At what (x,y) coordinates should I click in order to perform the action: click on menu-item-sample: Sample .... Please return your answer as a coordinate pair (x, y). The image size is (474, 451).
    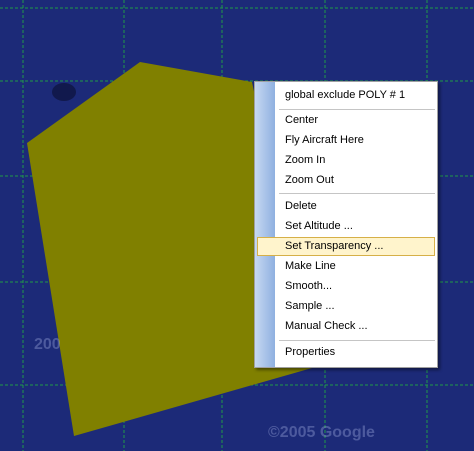
    Looking at the image, I should click on (346, 306).